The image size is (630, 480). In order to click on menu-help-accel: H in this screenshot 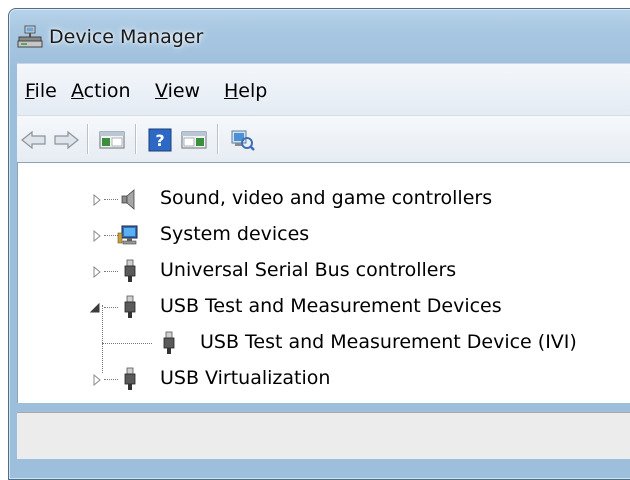, I will do `click(231, 91)`.